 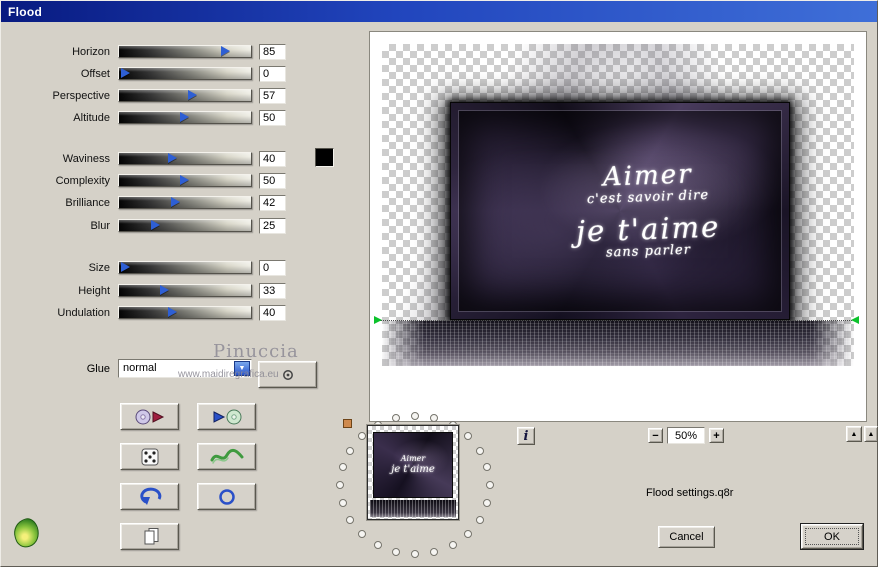 What do you see at coordinates (413, 469) in the screenshot?
I see `thumbnail-text-line2: je t'aime` at bounding box center [413, 469].